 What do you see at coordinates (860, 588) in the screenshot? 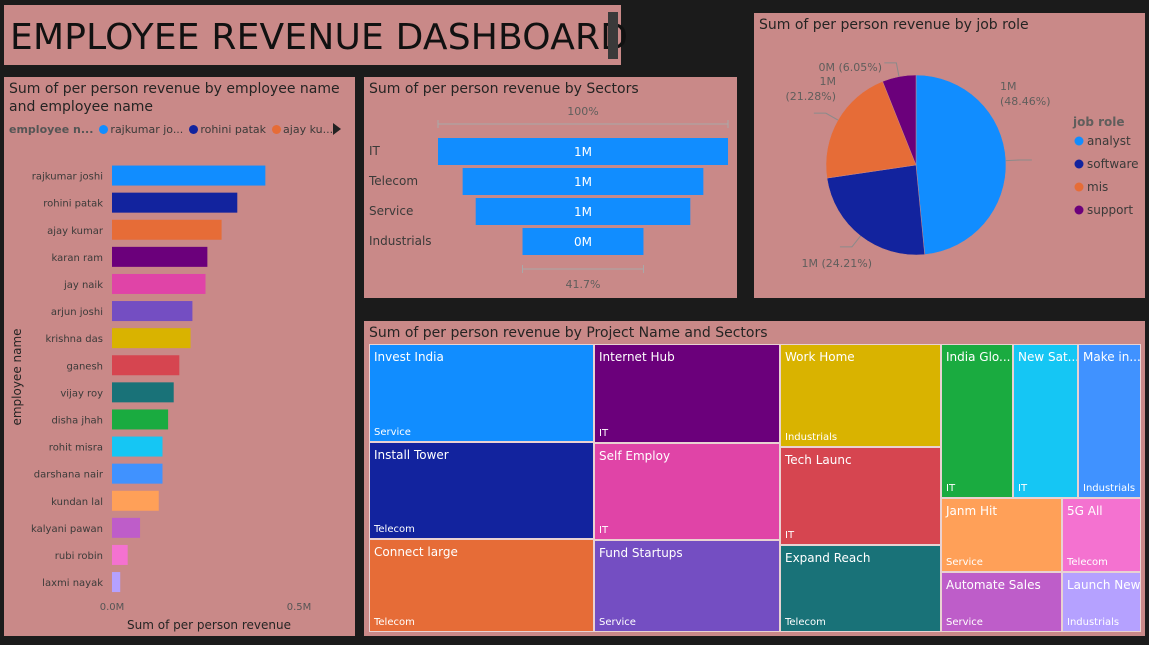
I see `treemap-tile: Expand Reach Telecom` at bounding box center [860, 588].